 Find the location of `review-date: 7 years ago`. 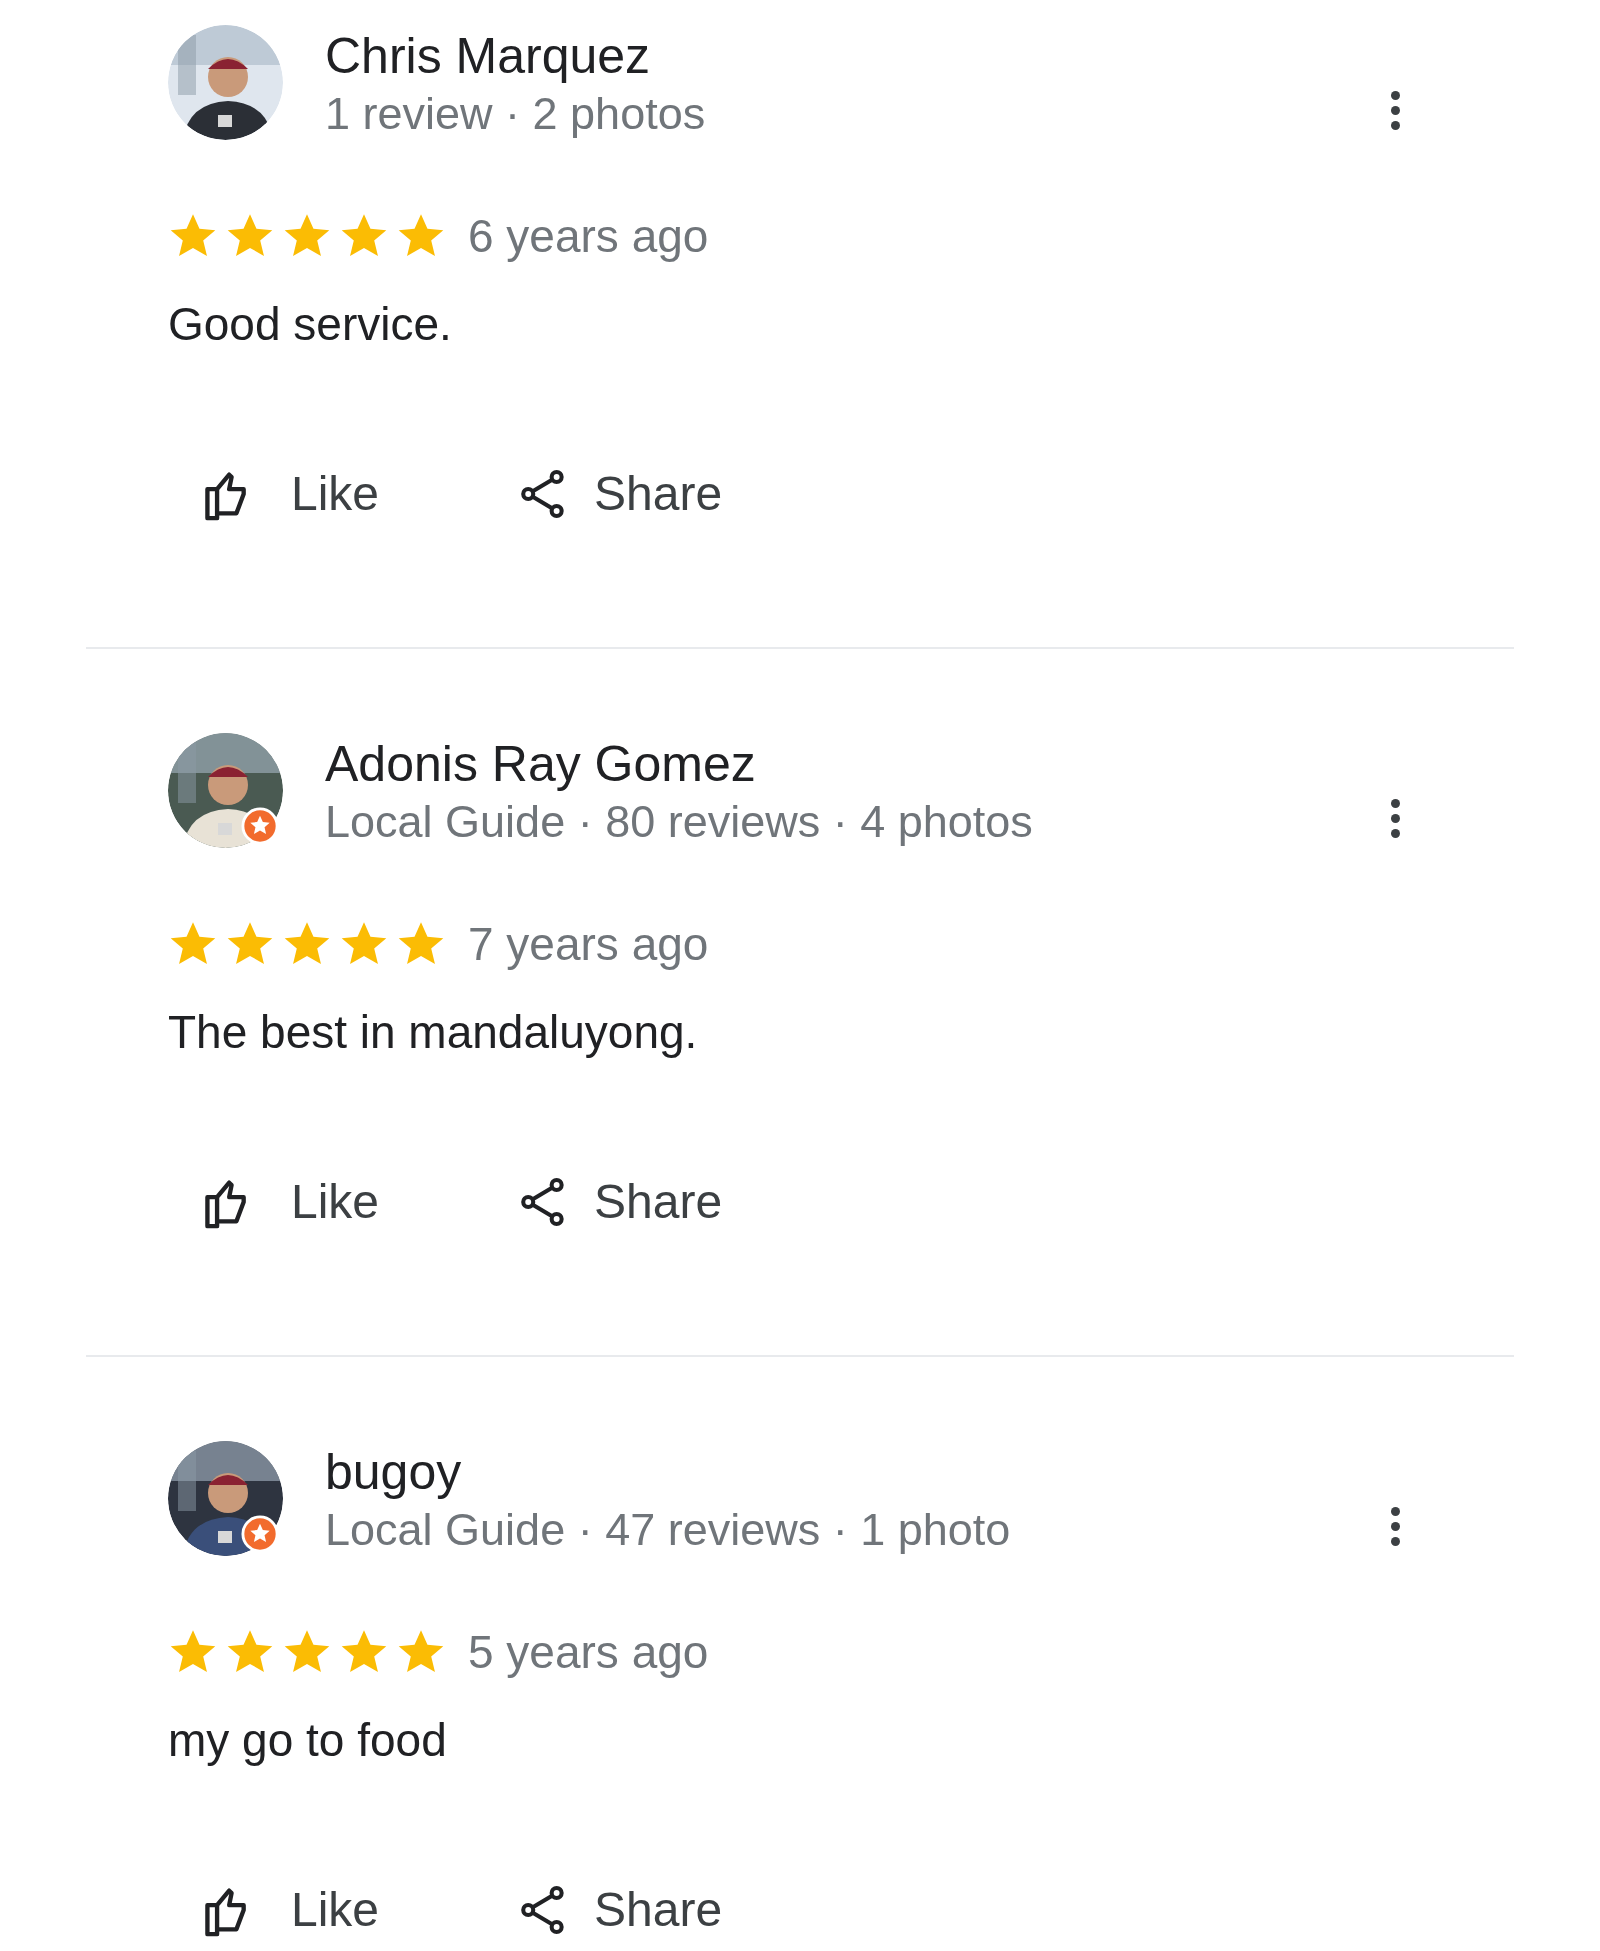

review-date: 7 years ago is located at coordinates (588, 944).